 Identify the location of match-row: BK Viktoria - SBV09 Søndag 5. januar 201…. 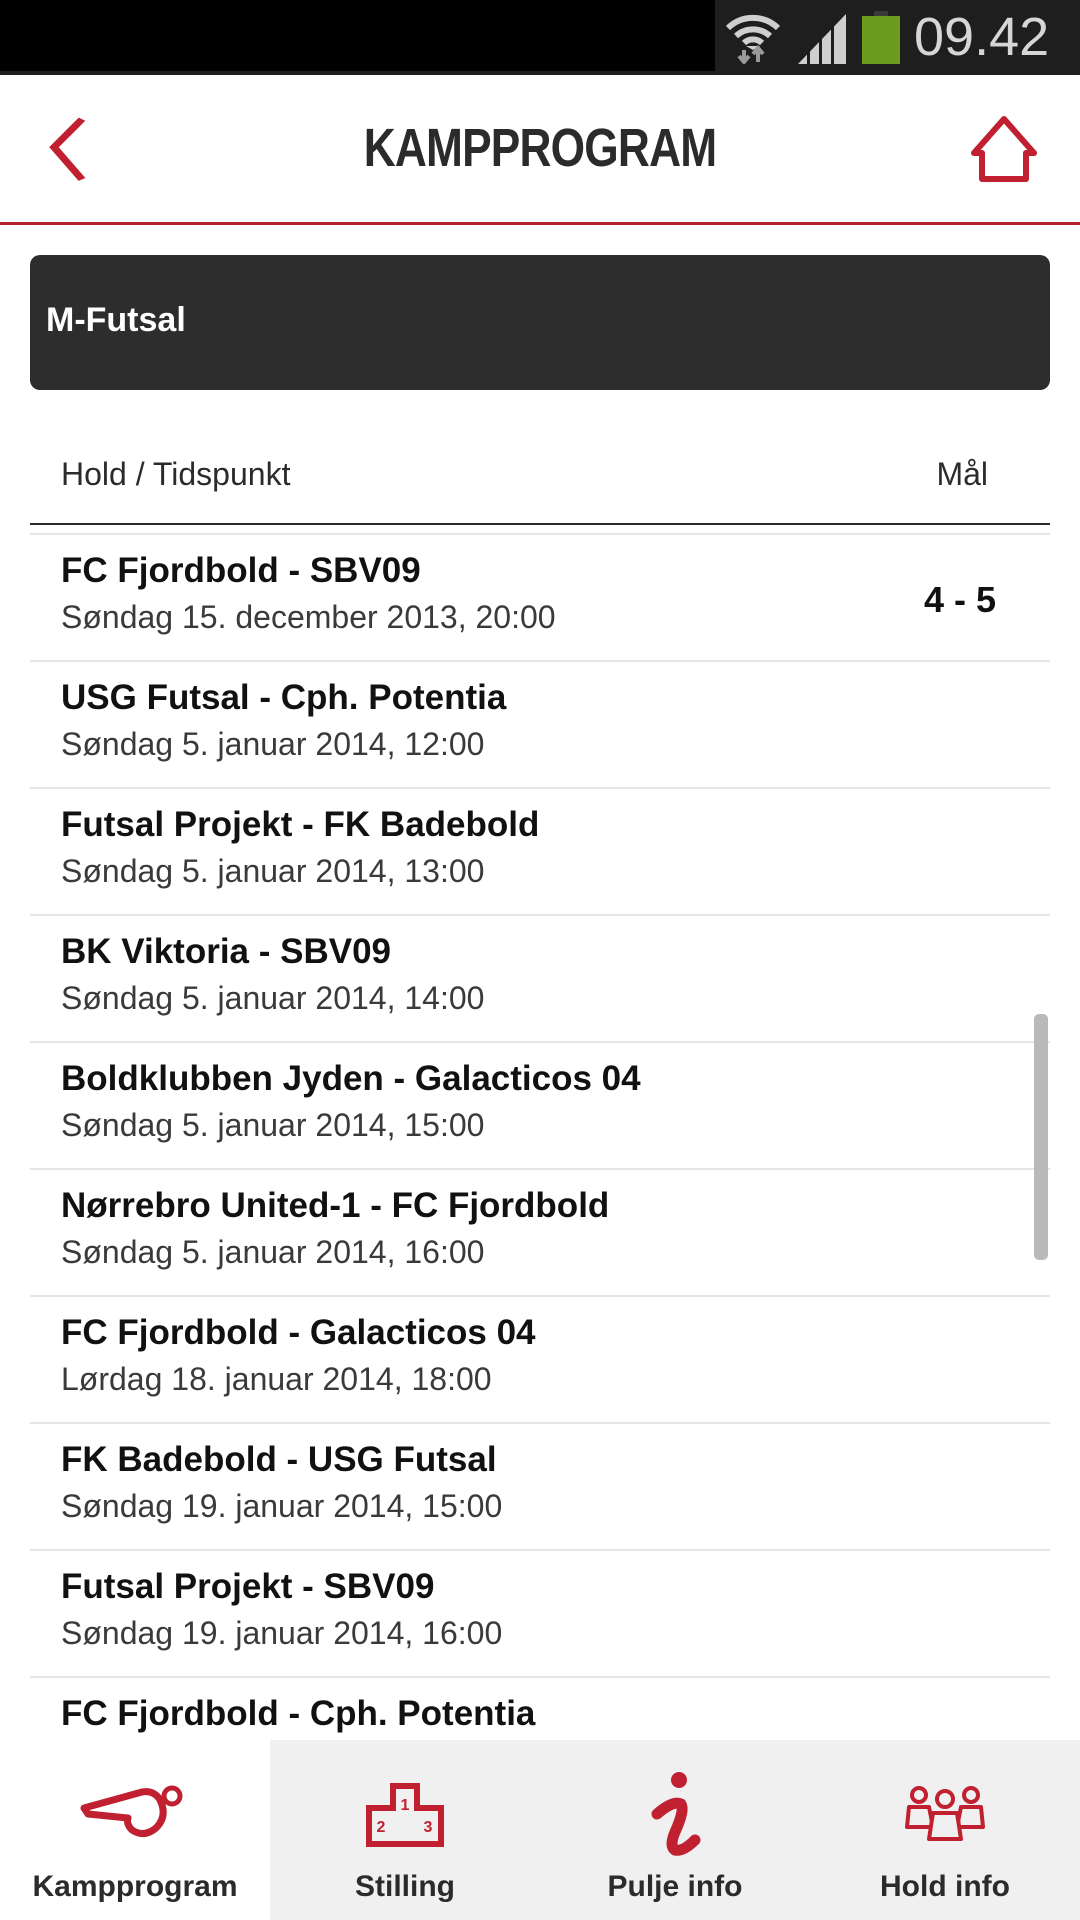
(540, 979).